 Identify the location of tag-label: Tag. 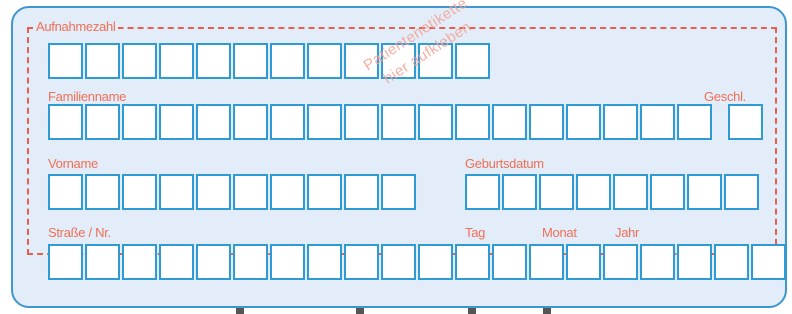
(475, 232).